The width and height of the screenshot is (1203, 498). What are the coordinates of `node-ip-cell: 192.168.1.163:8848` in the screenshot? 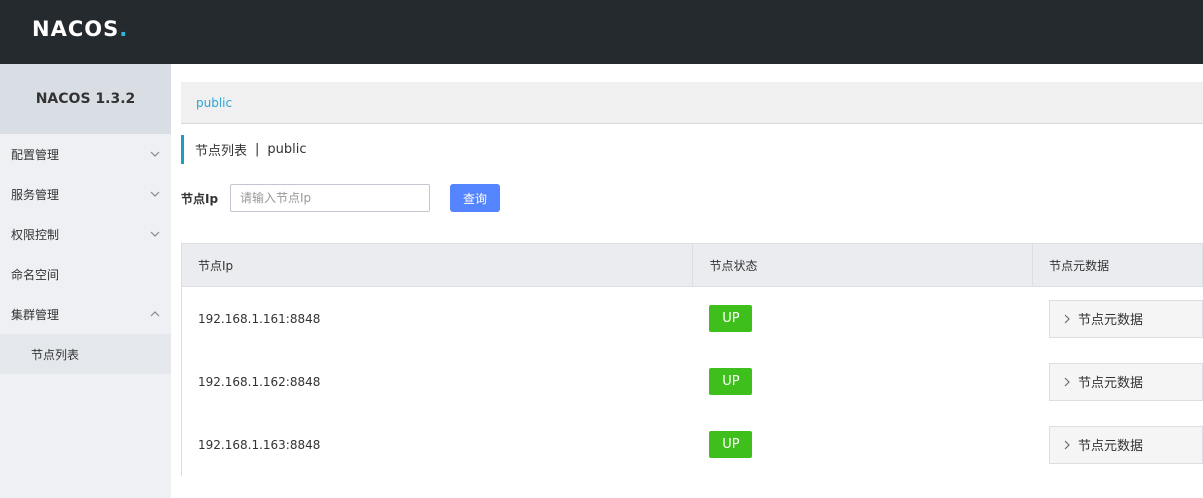 It's located at (259, 444).